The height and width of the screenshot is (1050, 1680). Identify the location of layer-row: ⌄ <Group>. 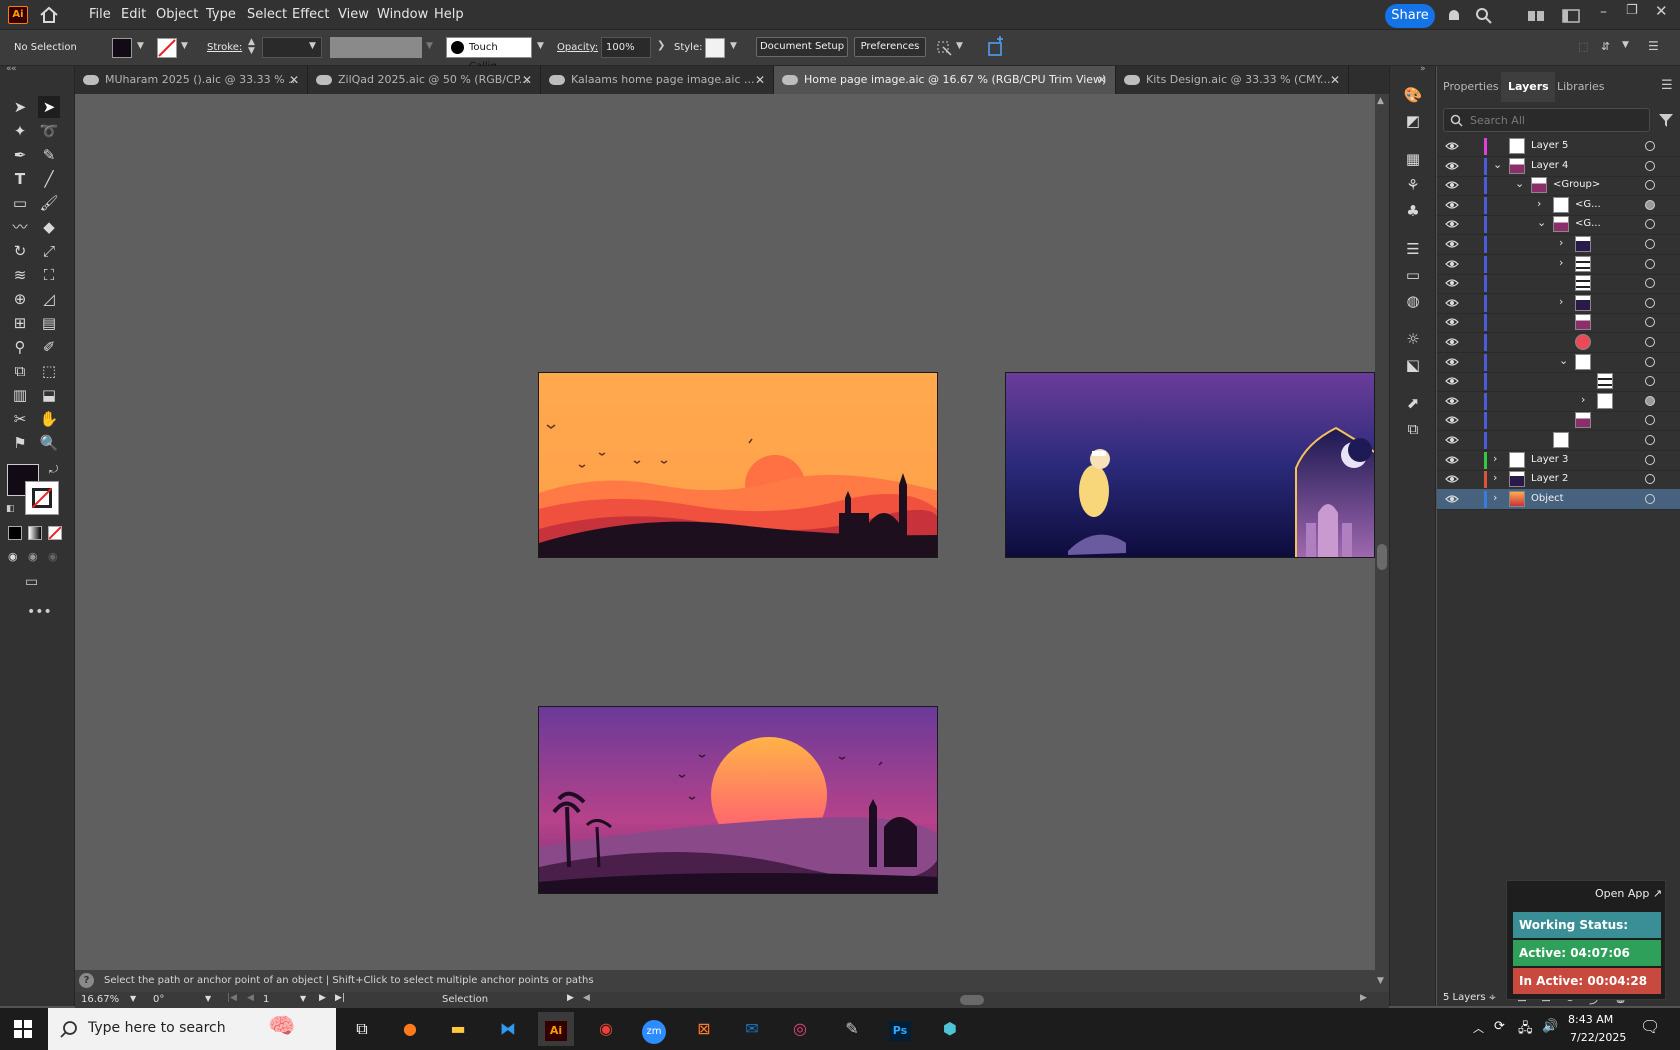
(1558, 186).